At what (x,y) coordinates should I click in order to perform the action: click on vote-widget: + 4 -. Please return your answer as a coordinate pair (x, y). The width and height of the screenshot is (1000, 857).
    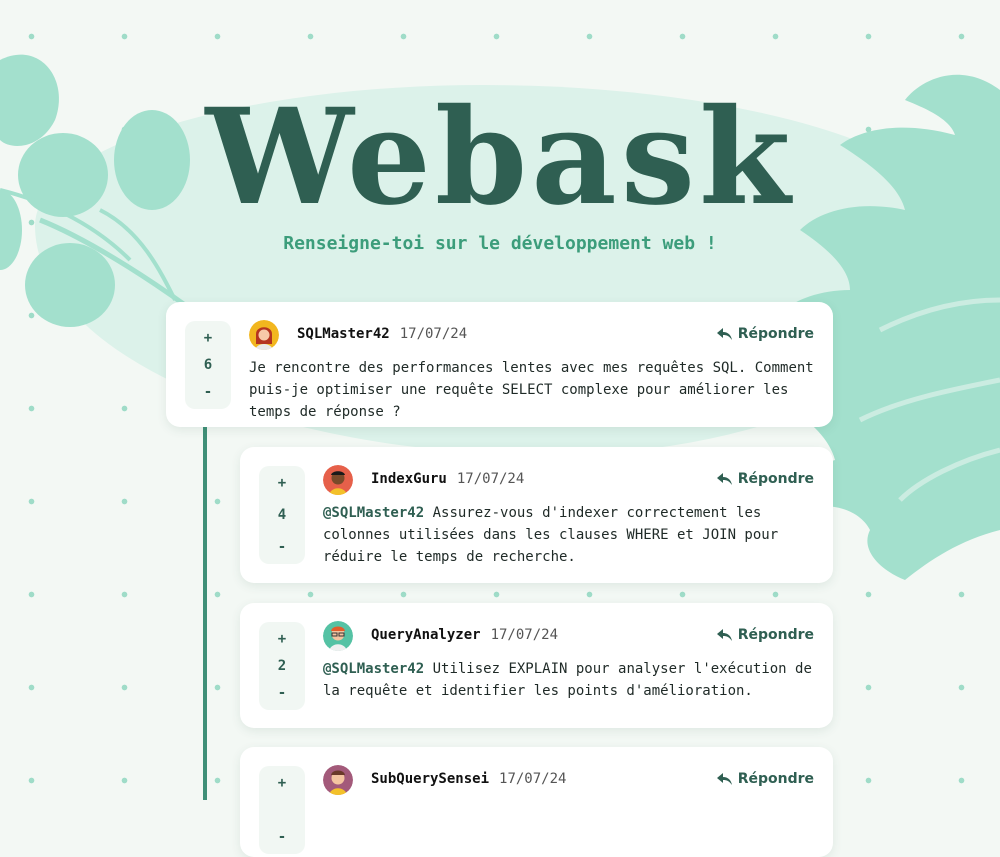
    Looking at the image, I should click on (282, 515).